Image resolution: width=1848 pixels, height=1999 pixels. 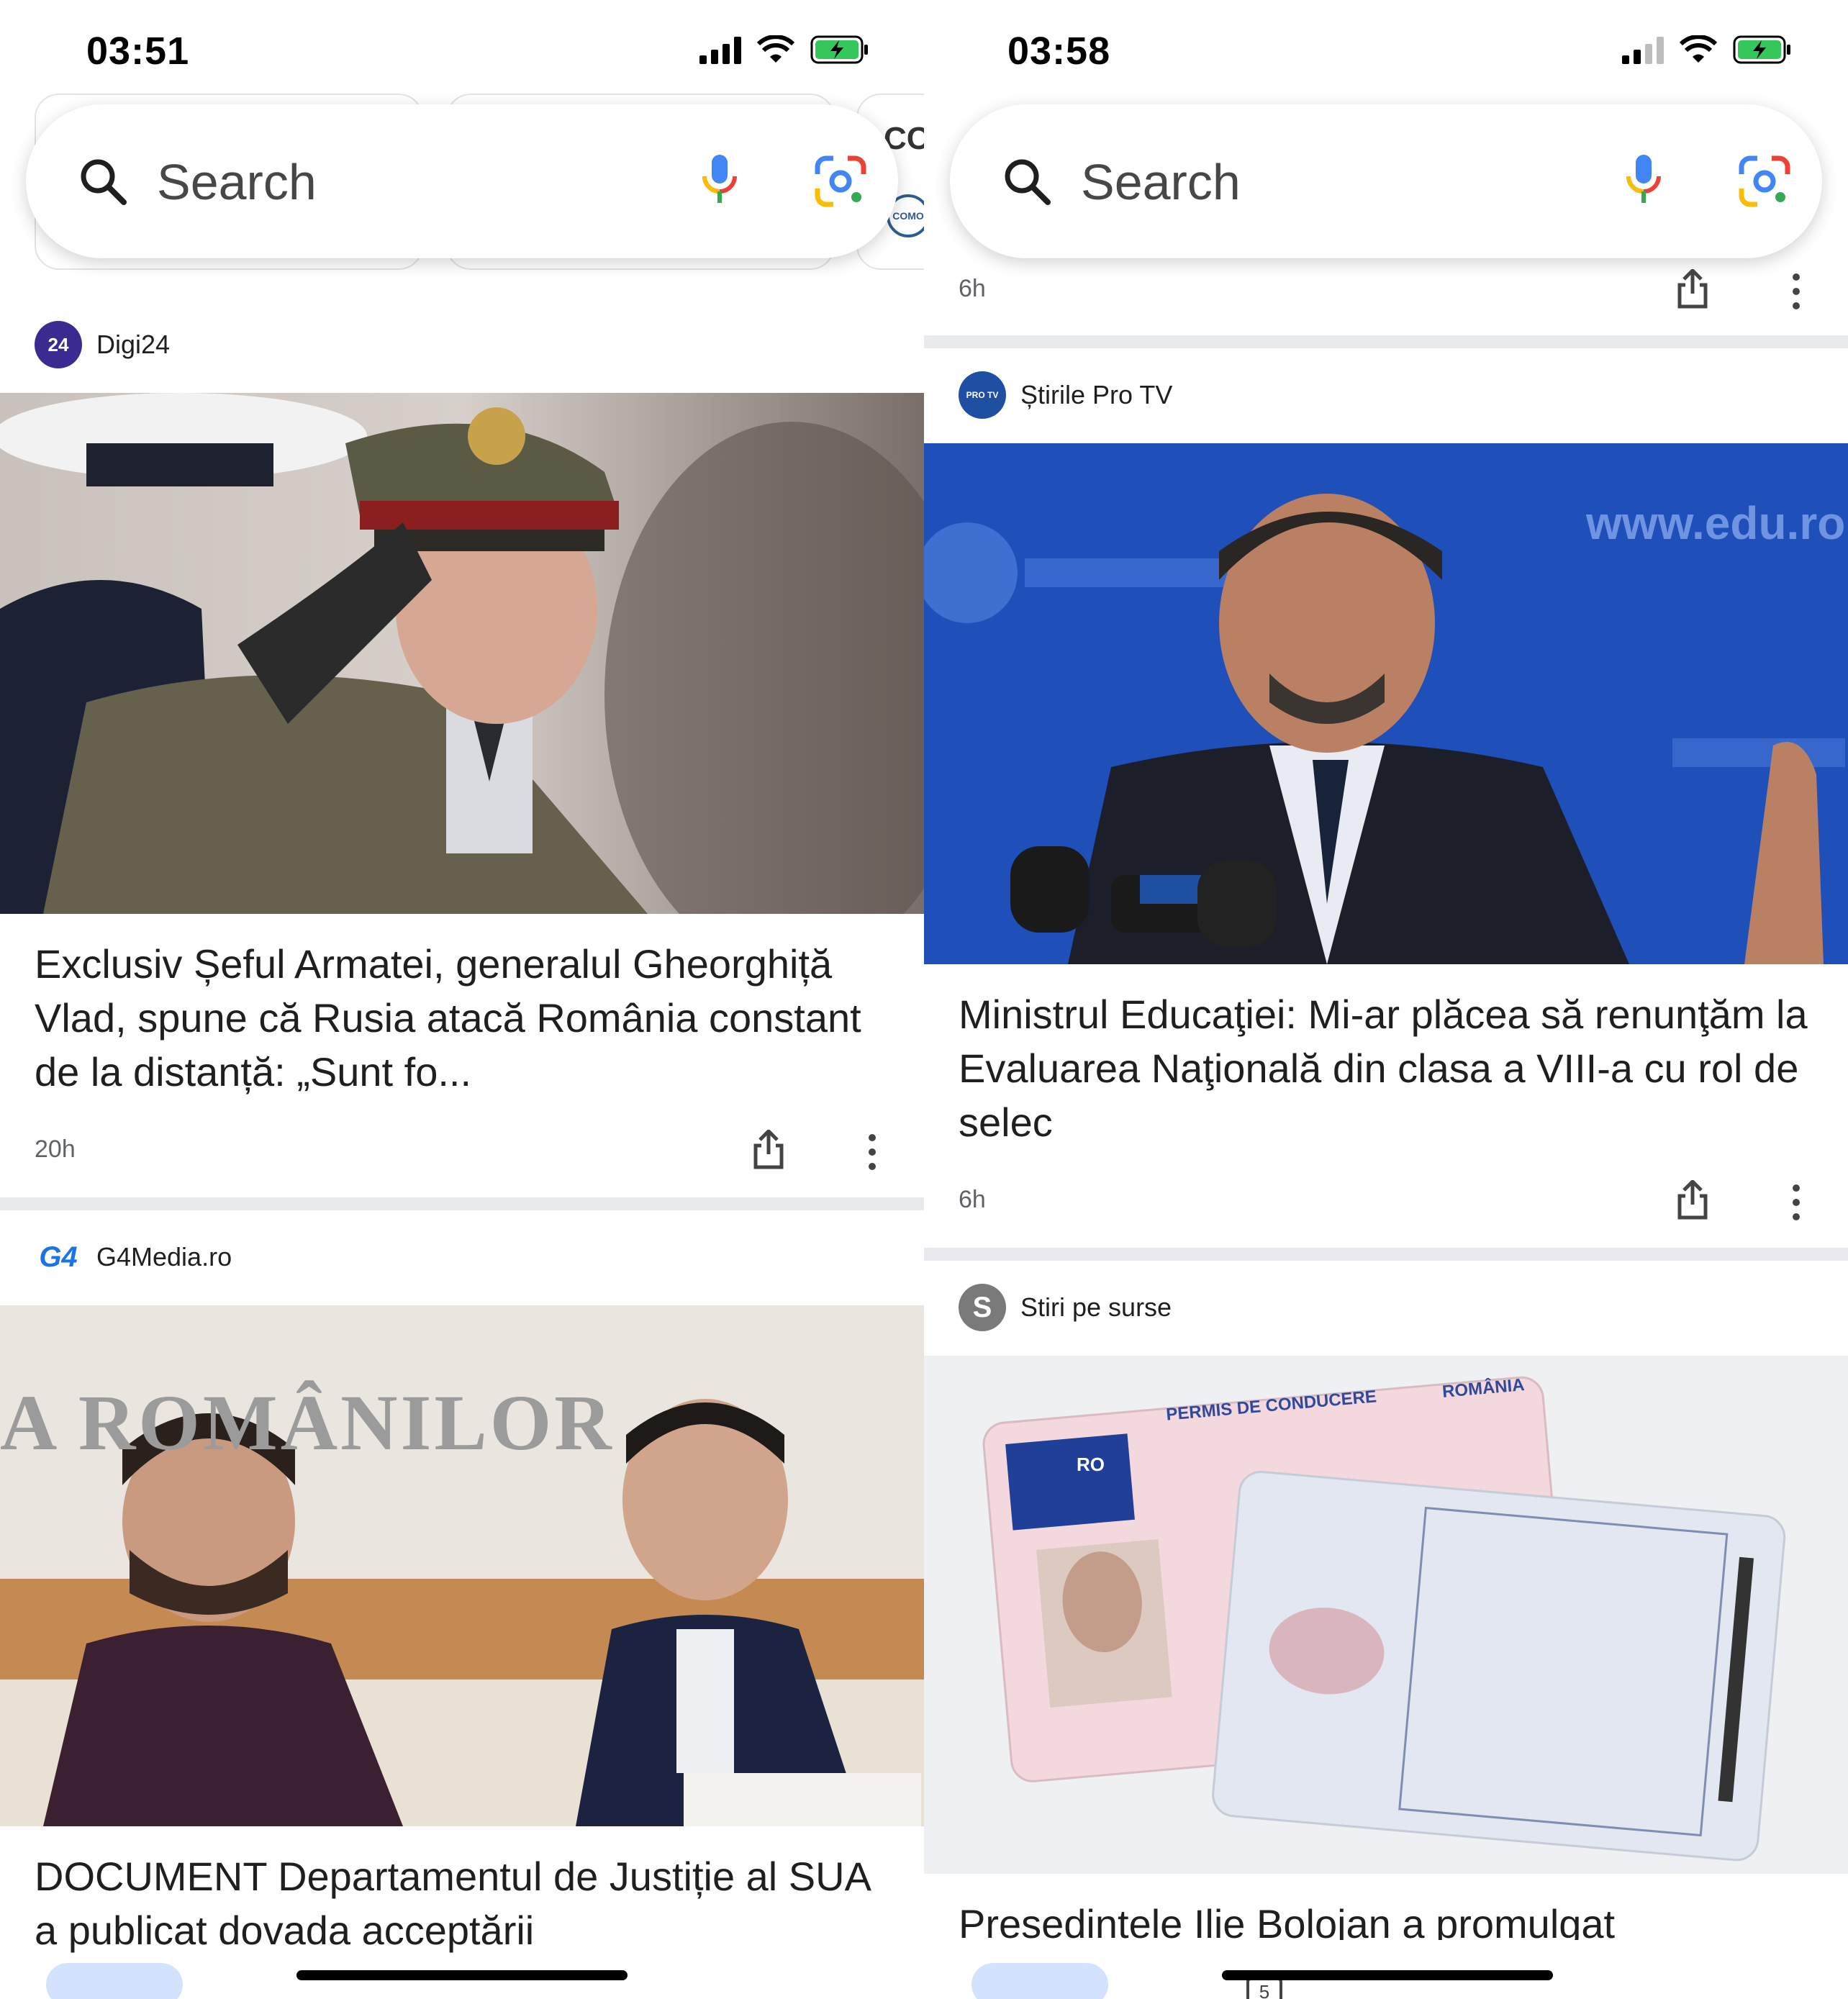 I want to click on article-image: RO PERMIS DE CONDUCERE ROMÂNIA, so click(x=1386, y=1615).